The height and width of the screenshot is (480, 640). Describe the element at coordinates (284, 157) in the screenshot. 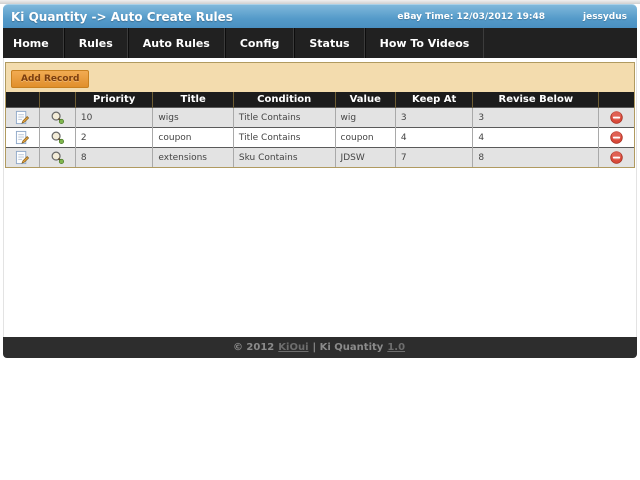

I see `condition-cell: Sku Contains` at that location.